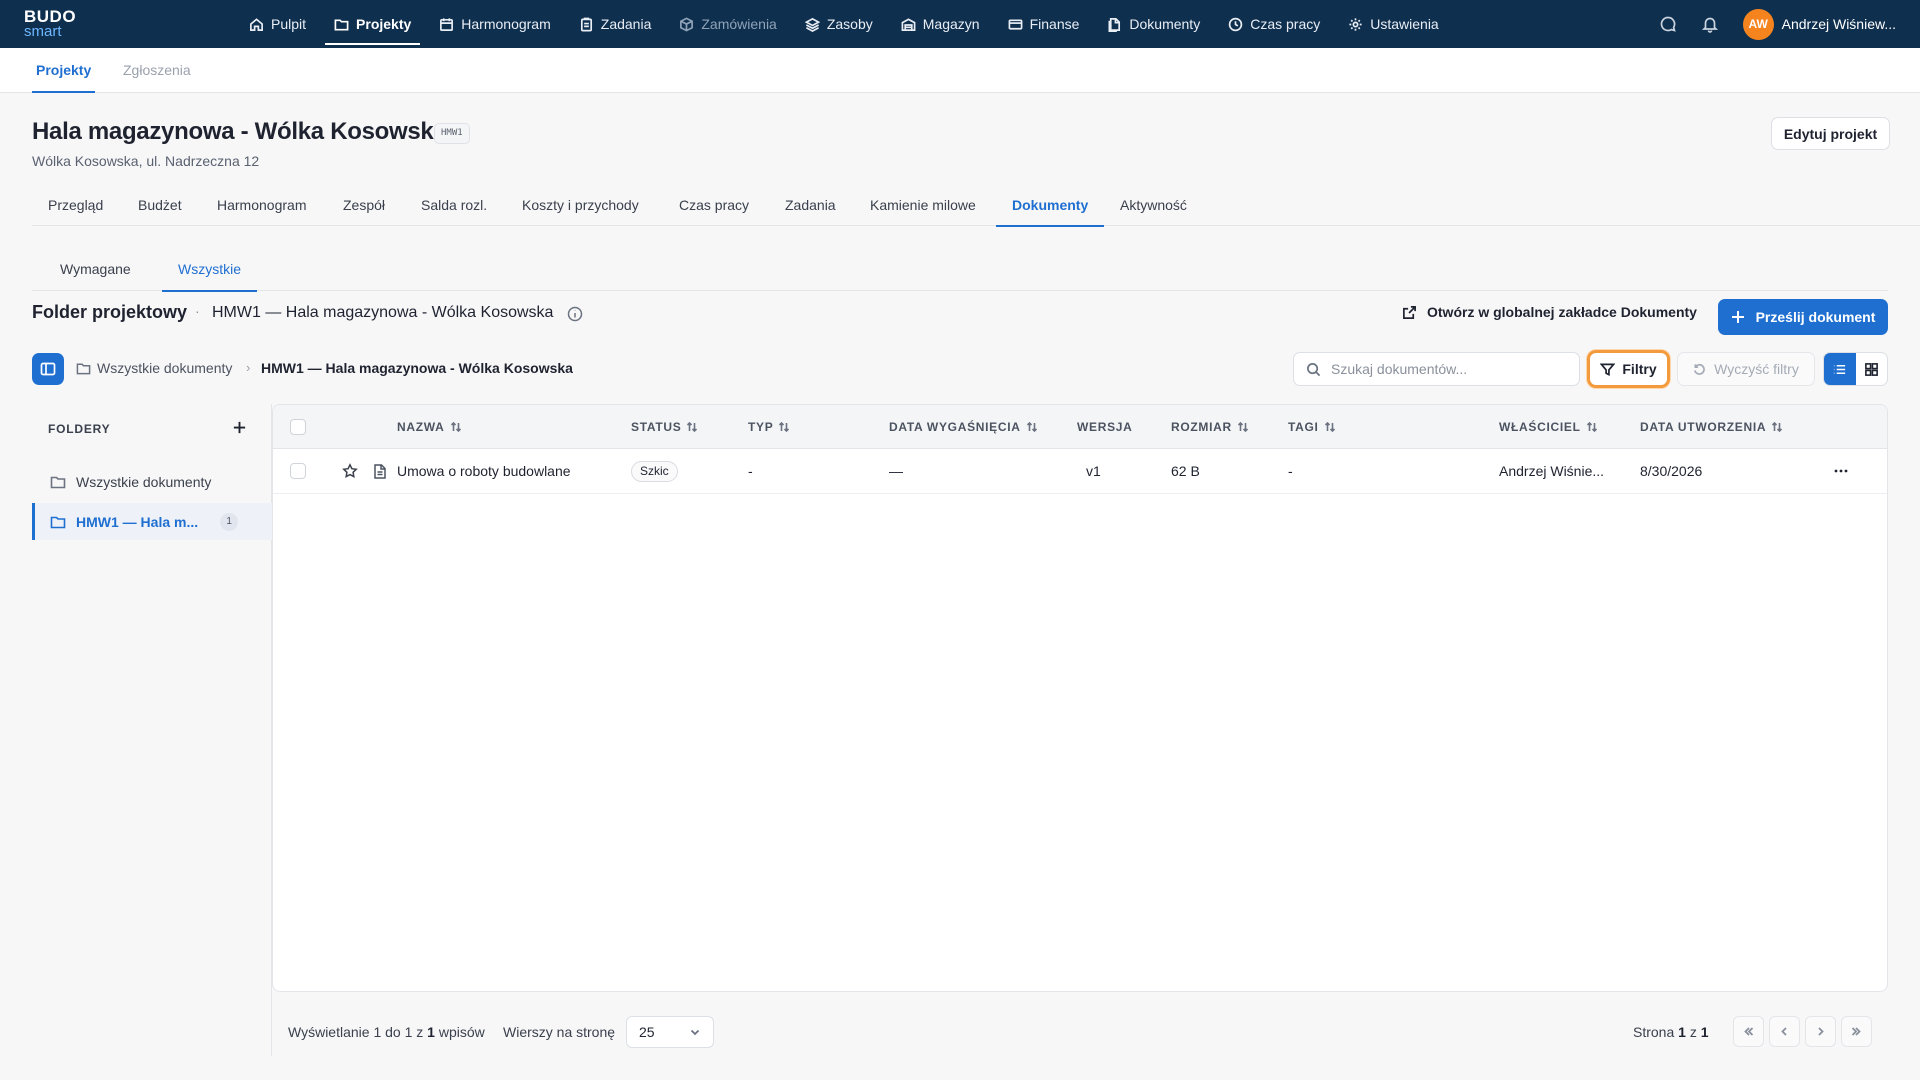  I want to click on column-header-name: NAZWA, so click(429, 427).